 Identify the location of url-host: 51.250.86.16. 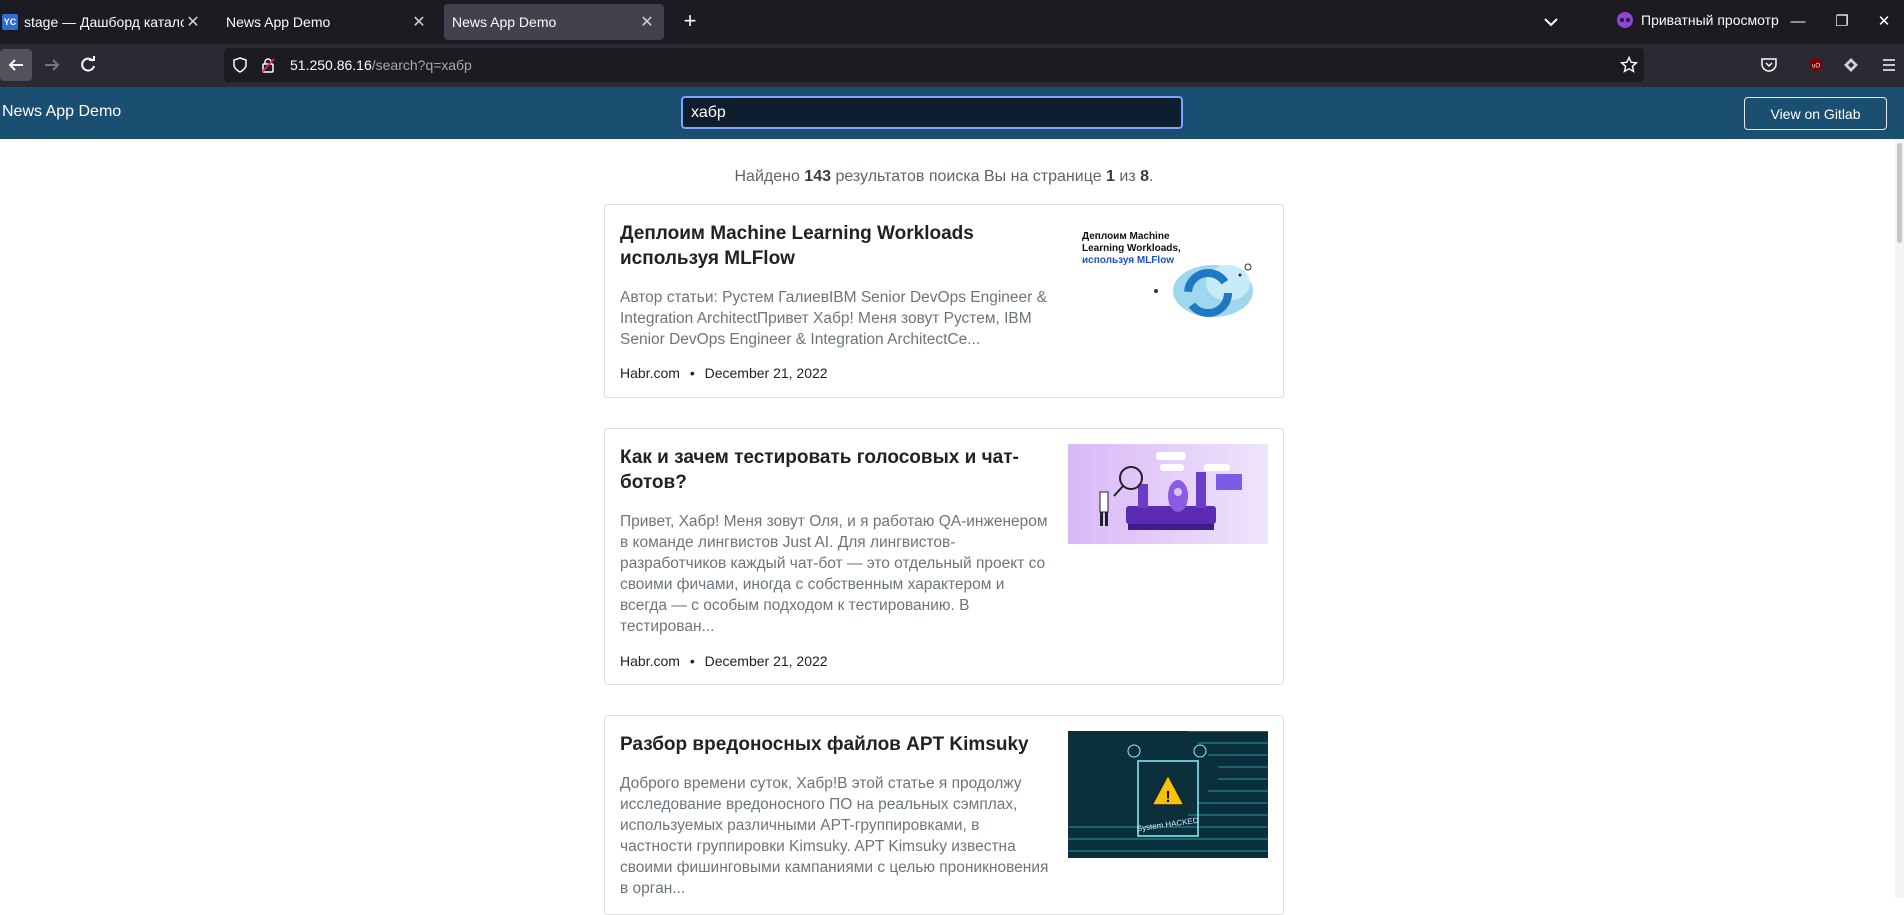
(331, 65).